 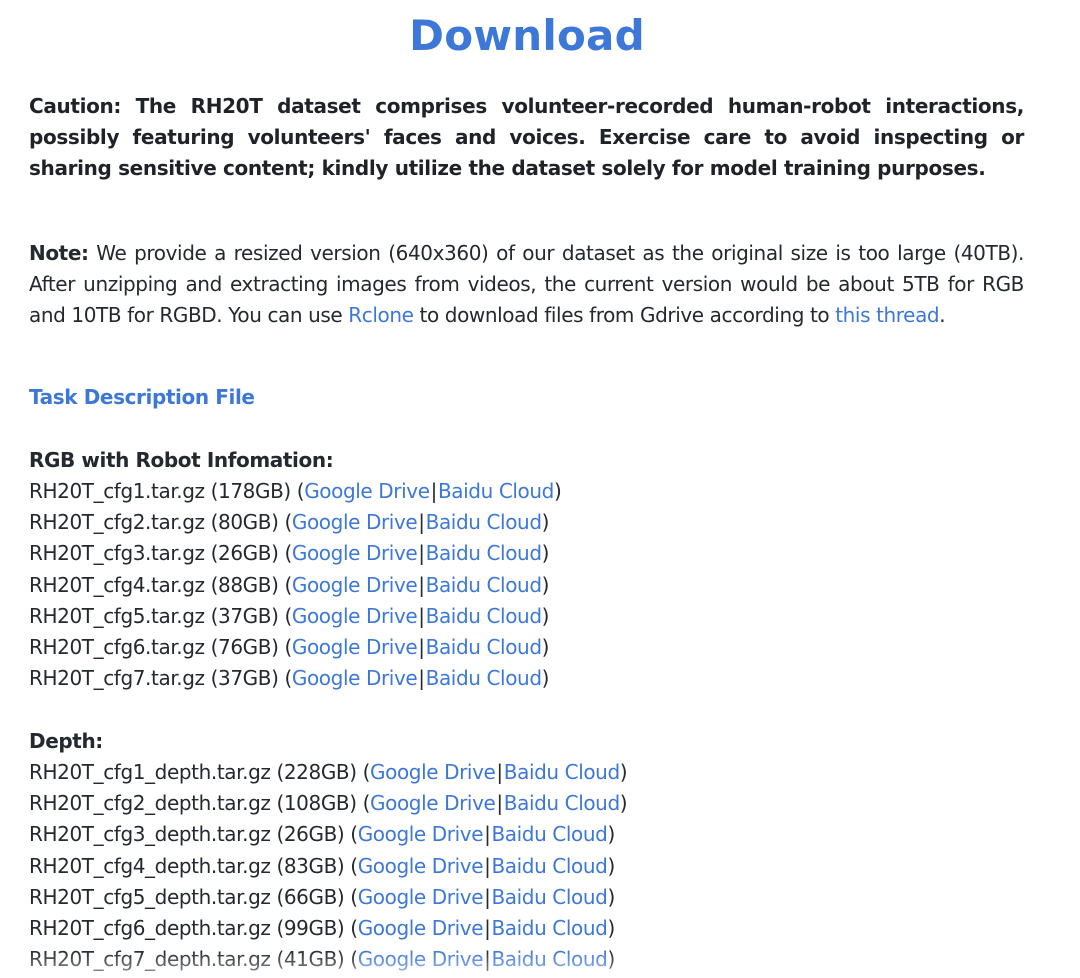 I want to click on note-label: Note:, so click(x=59, y=253).